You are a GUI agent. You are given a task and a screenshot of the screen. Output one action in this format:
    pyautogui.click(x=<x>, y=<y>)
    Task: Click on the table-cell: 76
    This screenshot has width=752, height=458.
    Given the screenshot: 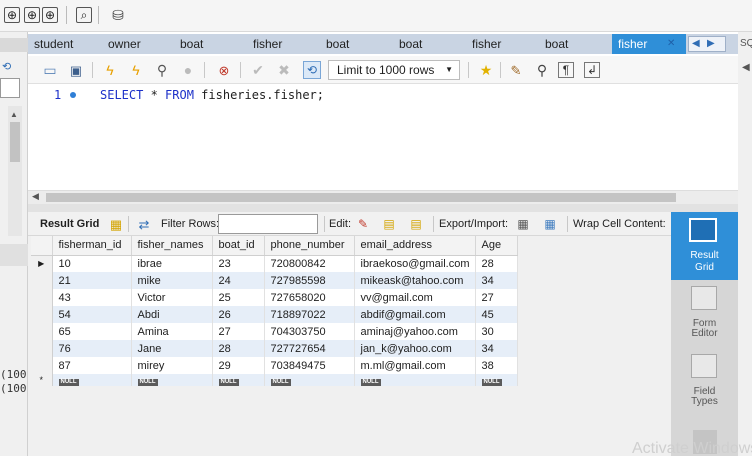 What is the action you would take?
    pyautogui.click(x=92, y=348)
    